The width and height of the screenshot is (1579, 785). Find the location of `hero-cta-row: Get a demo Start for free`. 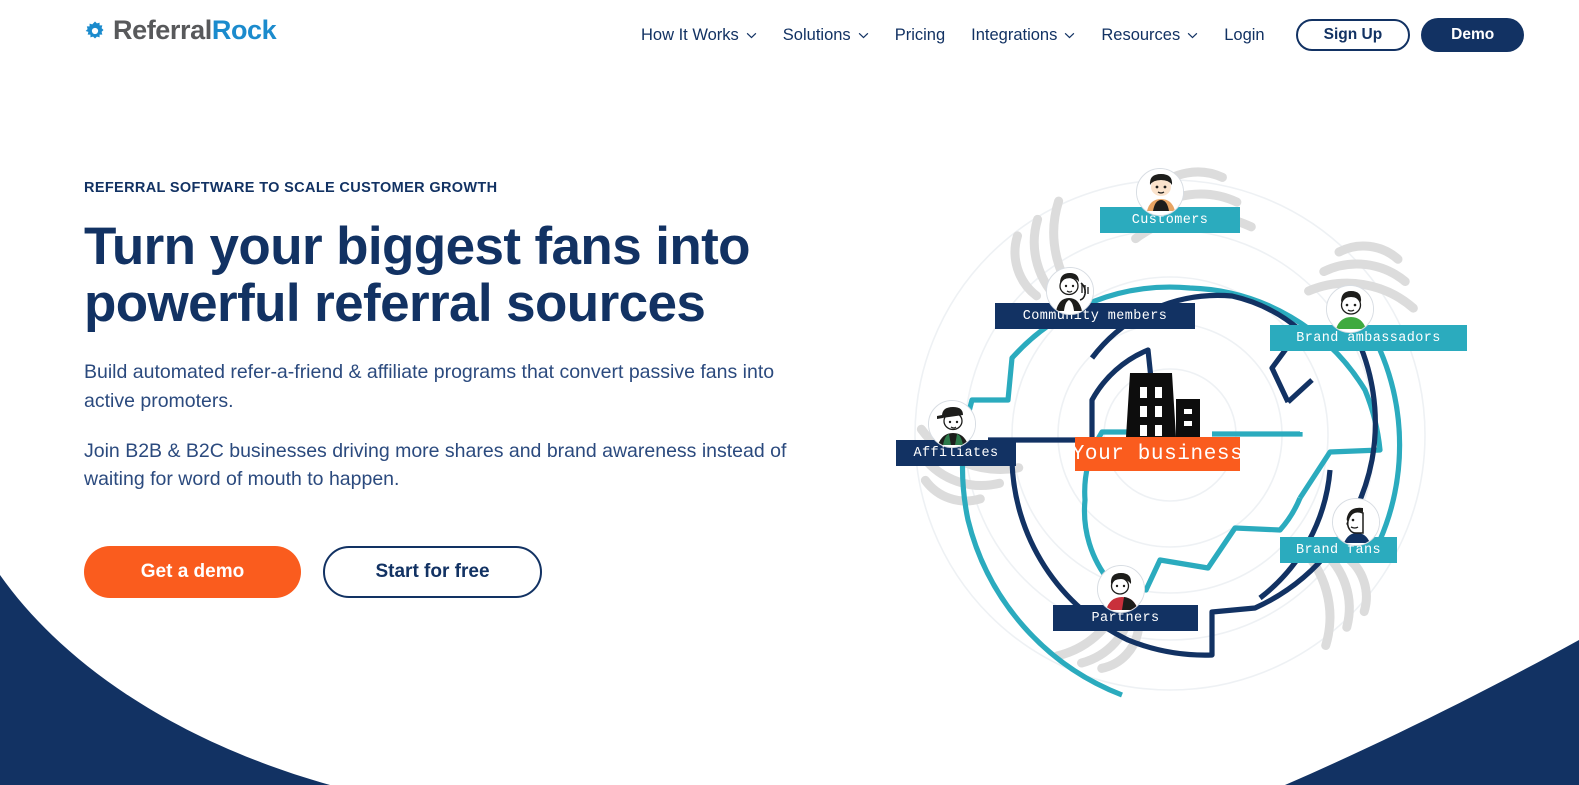

hero-cta-row: Get a demo Start for free is located at coordinates (464, 571).